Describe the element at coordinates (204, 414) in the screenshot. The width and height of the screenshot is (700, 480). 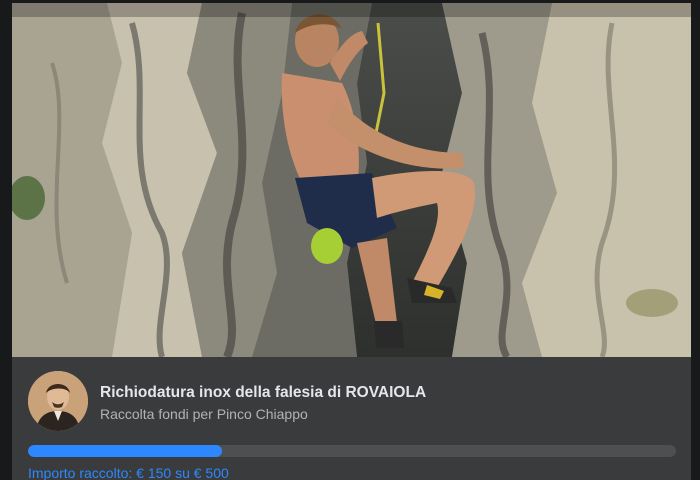
I see `fundraiser-subtitle: Raccolta fondi per Pinco Chiappo` at that location.